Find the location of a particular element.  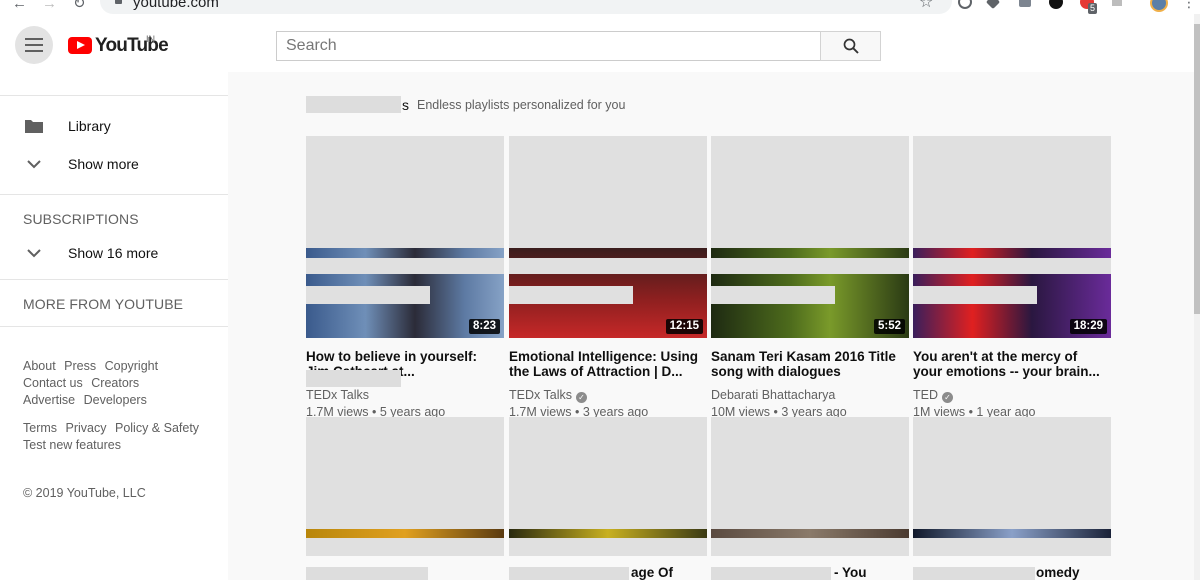

shelf-subtitle: Endless playlists personalized for you is located at coordinates (521, 105).